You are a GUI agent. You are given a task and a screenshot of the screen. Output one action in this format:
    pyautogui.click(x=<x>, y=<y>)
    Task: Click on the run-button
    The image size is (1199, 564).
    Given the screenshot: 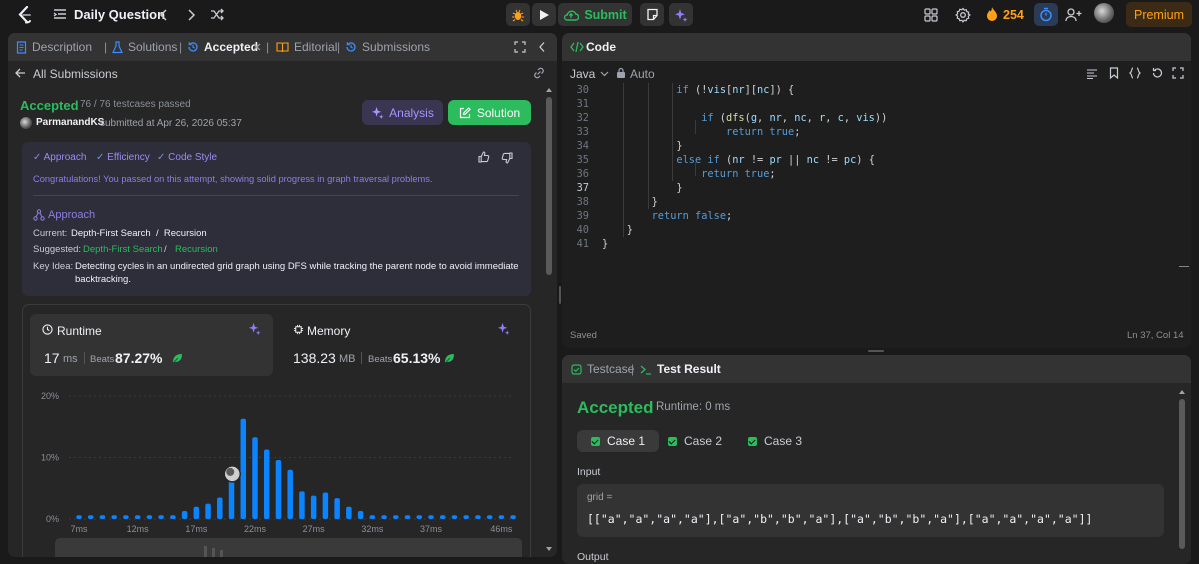 What is the action you would take?
    pyautogui.click(x=544, y=14)
    